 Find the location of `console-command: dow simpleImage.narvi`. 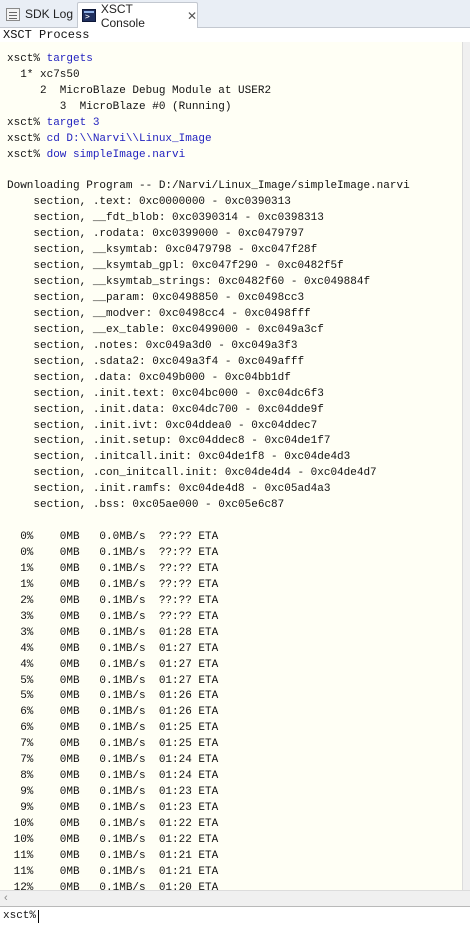

console-command: dow simpleImage.narvi is located at coordinates (116, 154).